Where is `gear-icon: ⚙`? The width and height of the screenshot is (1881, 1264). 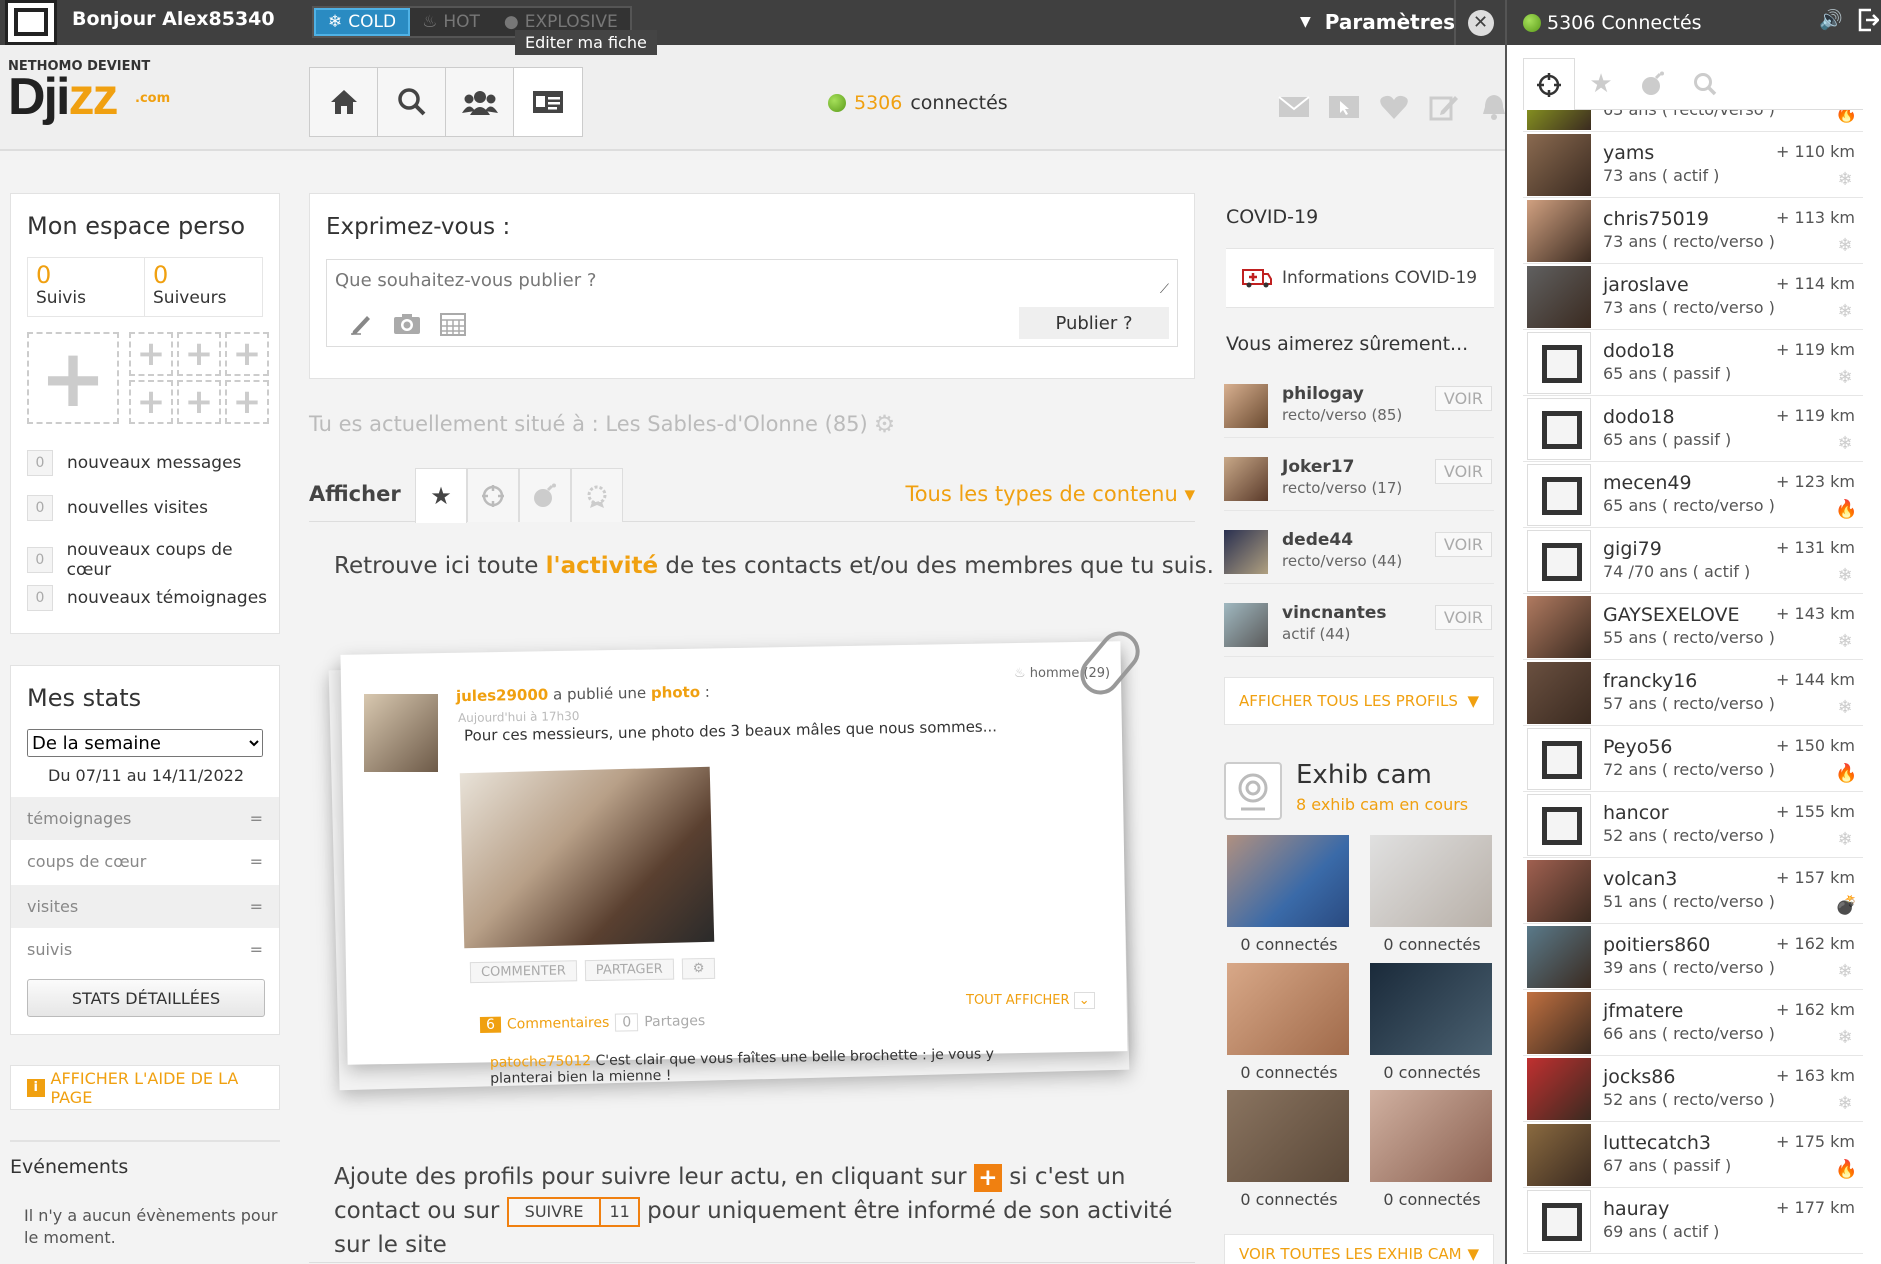
gear-icon: ⚙ is located at coordinates (885, 424).